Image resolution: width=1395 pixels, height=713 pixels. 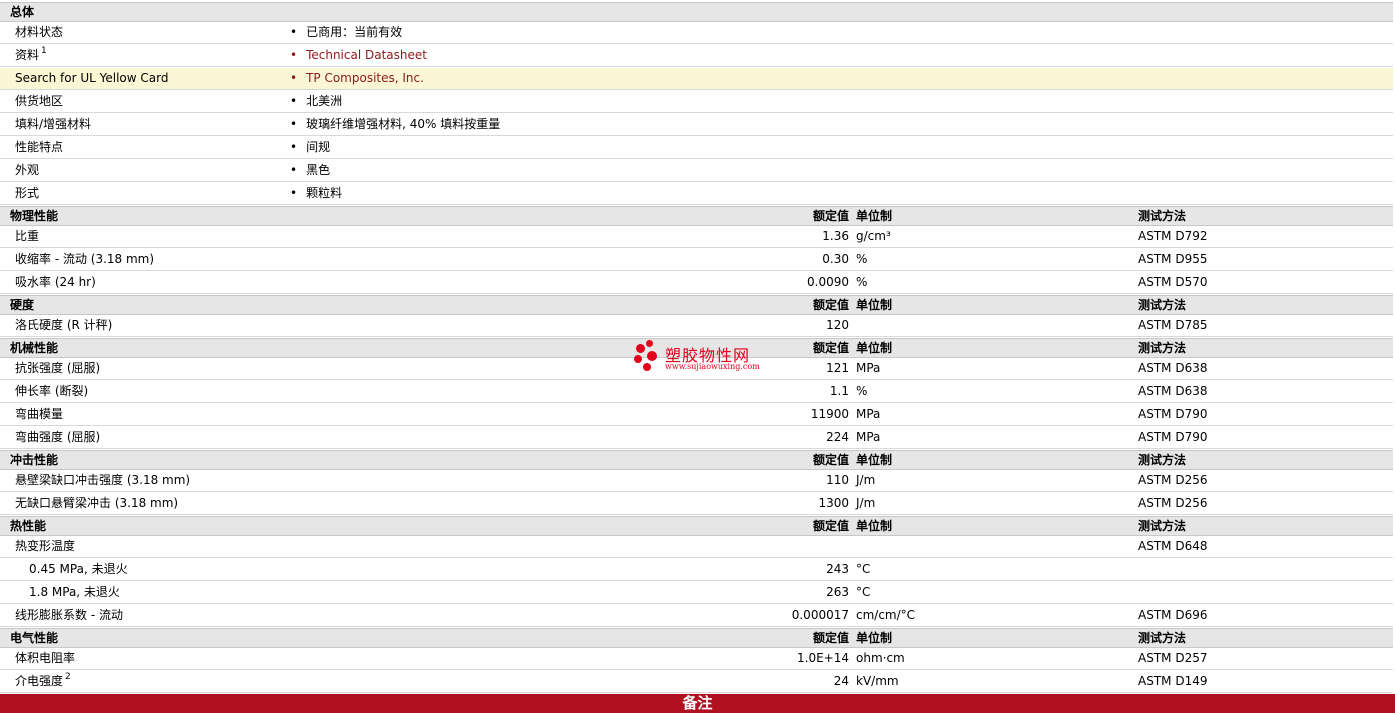 I want to click on unit-value: cm/cm/°C, so click(x=886, y=615).